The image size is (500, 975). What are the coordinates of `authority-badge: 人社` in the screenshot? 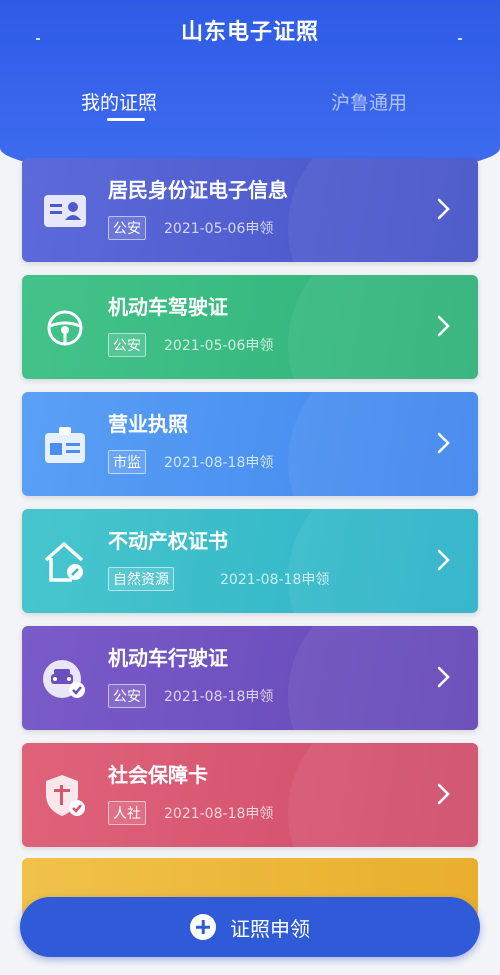 It's located at (127, 813).